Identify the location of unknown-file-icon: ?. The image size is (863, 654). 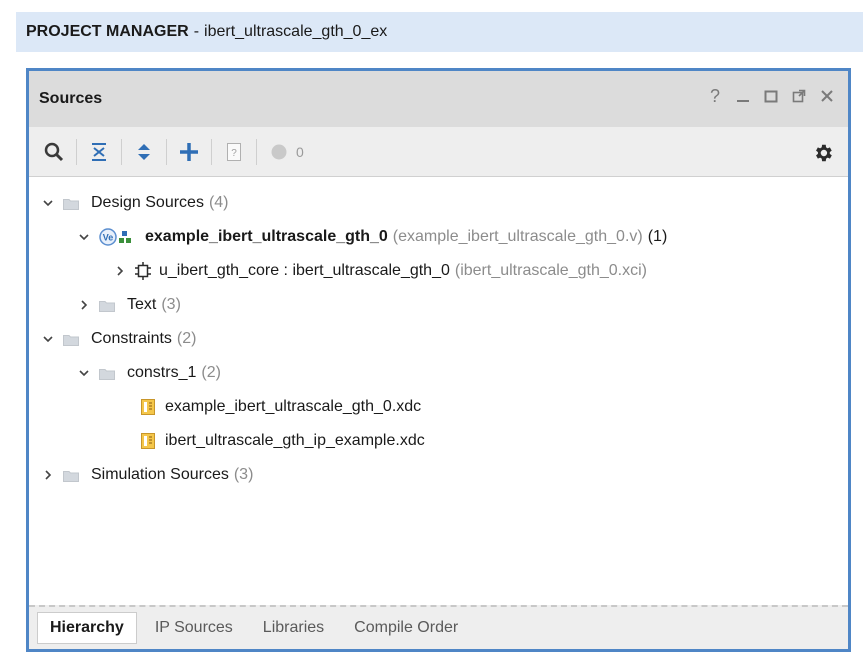
(234, 152).